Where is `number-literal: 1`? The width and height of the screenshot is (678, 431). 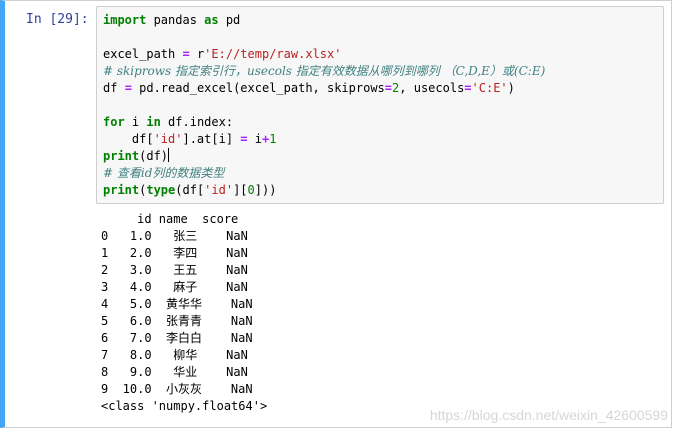
number-literal: 1 is located at coordinates (273, 139).